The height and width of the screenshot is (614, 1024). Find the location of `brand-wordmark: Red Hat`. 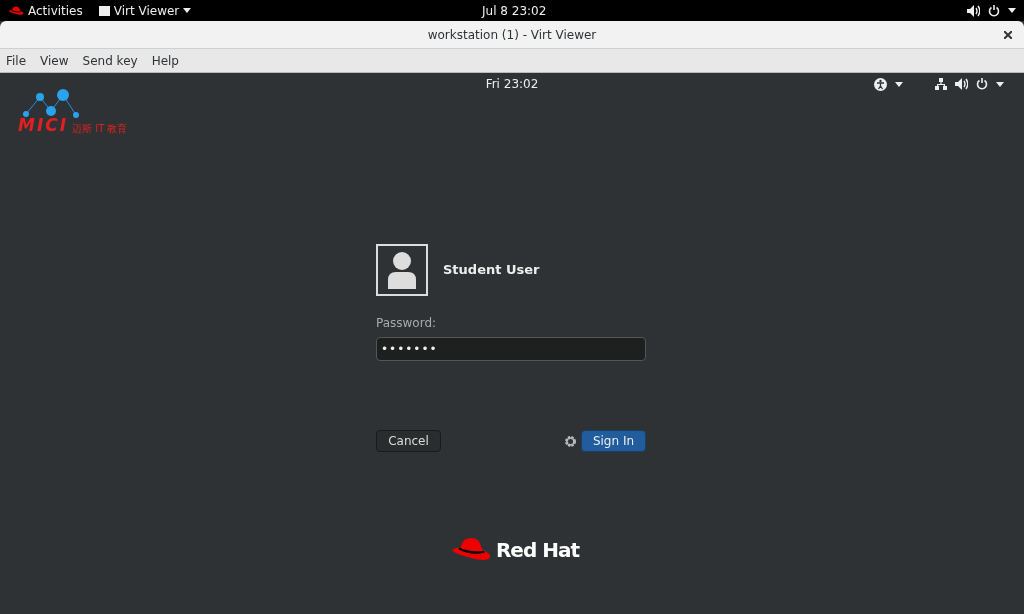

brand-wordmark: Red Hat is located at coordinates (537, 550).